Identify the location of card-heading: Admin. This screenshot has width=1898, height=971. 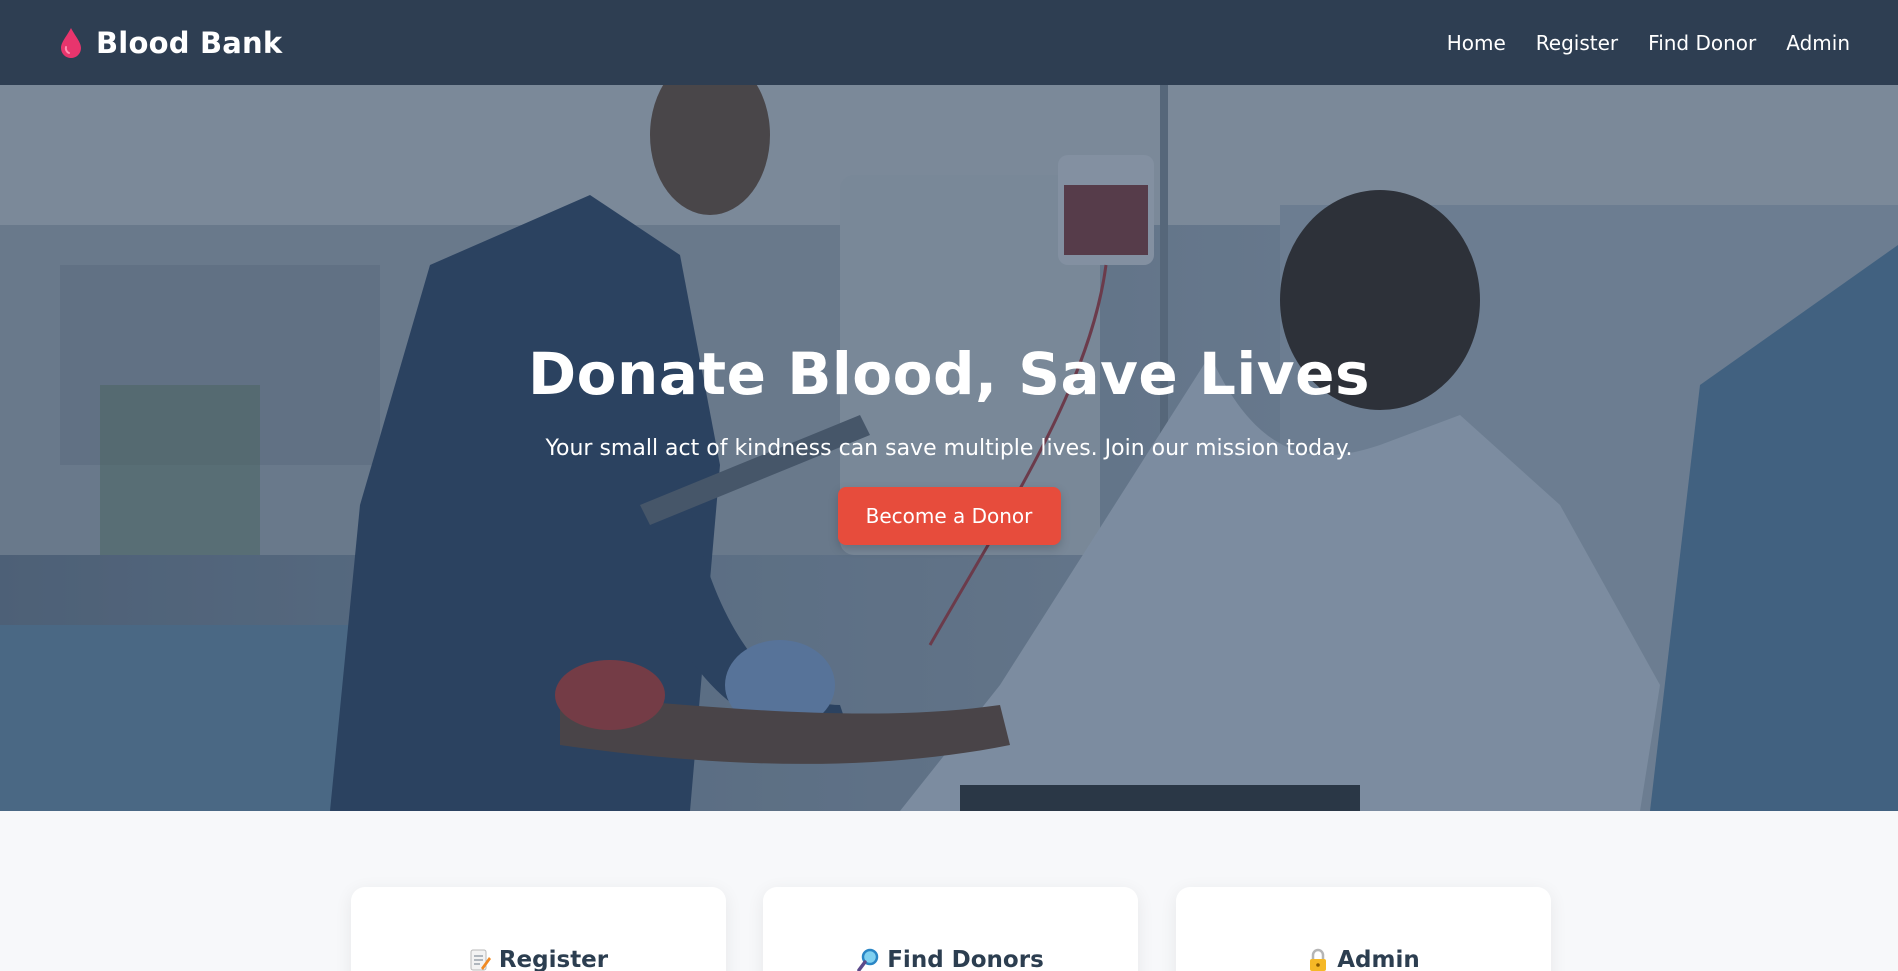
(1363, 958).